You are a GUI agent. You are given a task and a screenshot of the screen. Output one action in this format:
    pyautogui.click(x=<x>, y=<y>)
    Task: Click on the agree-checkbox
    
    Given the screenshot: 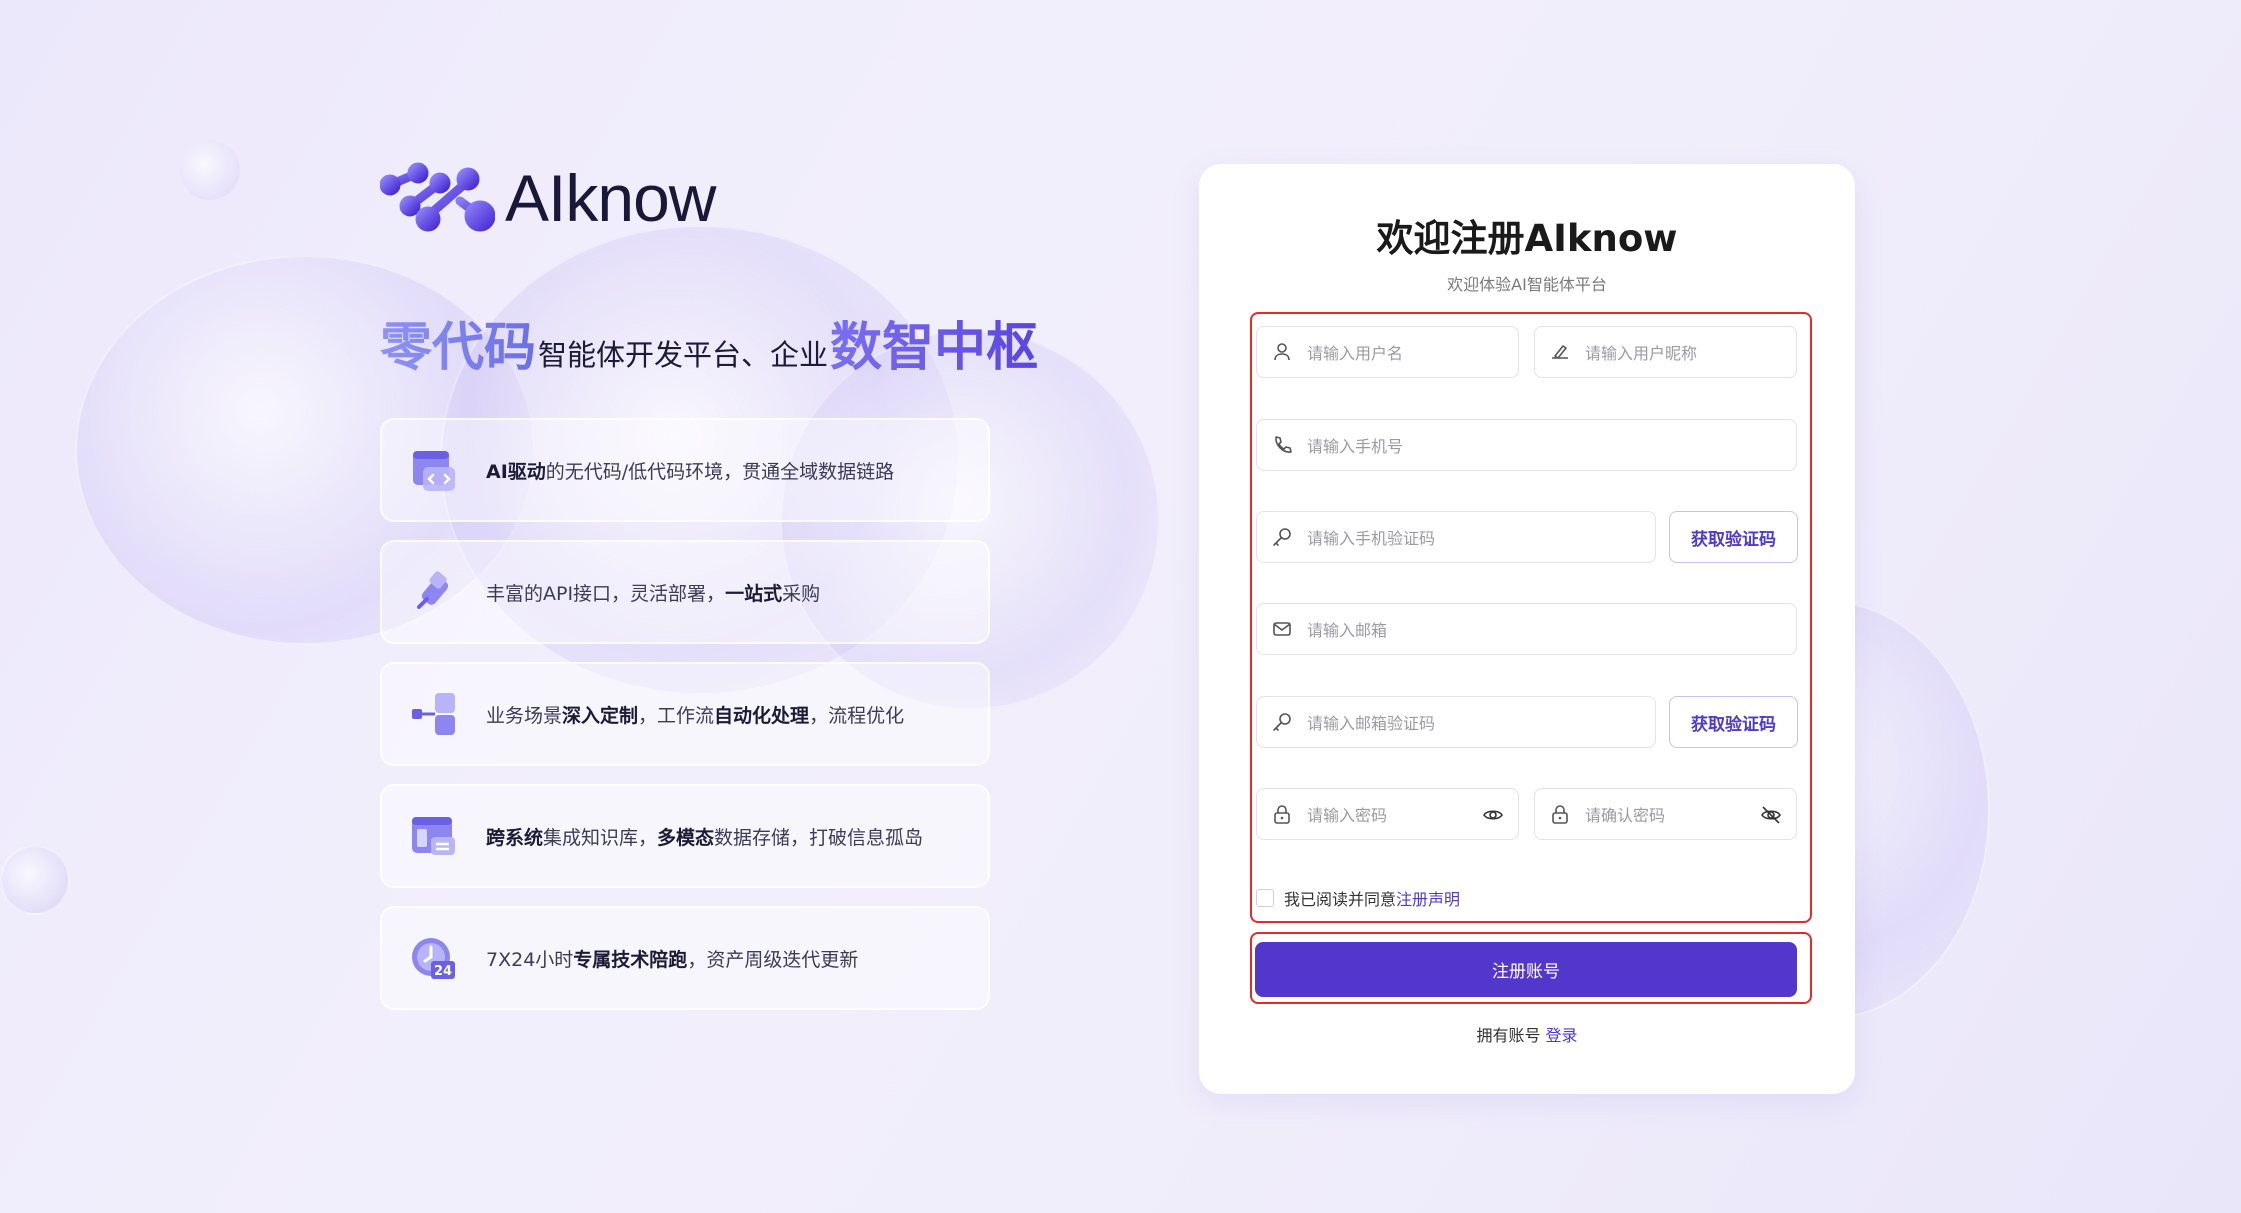 What is the action you would take?
    pyautogui.click(x=1265, y=898)
    